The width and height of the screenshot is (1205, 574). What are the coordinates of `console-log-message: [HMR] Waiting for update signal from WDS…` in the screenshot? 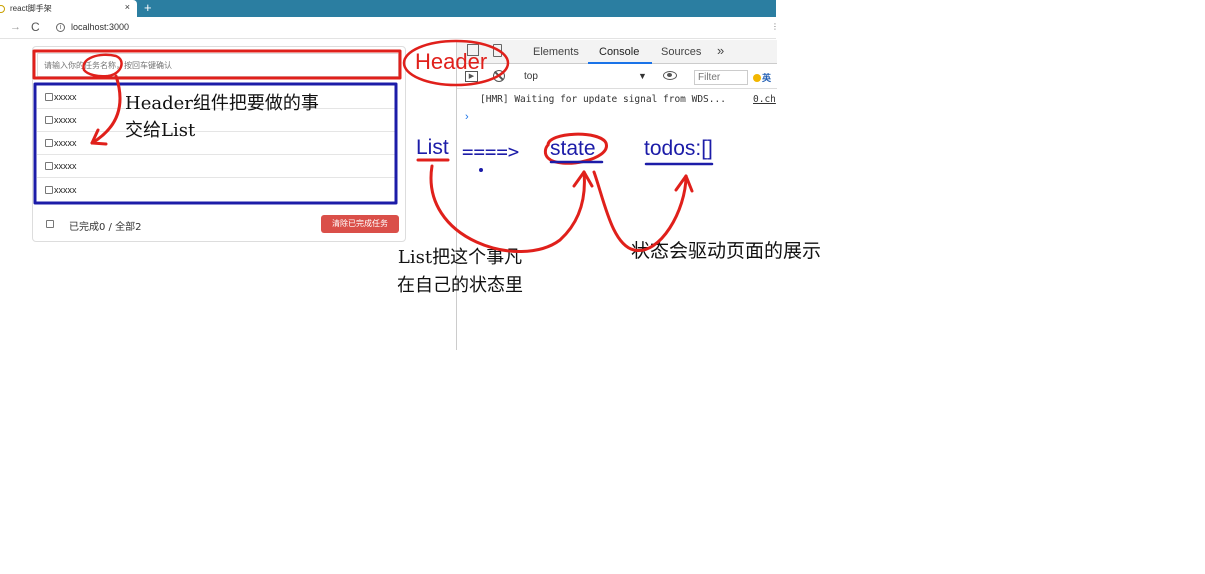 It's located at (603, 99).